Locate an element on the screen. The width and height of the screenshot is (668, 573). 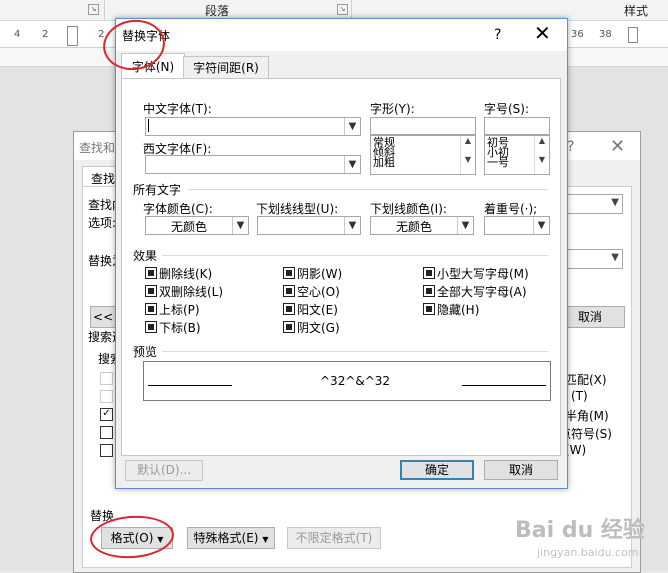
checkbox-label: 全部大写字母(A) is located at coordinates (482, 292).